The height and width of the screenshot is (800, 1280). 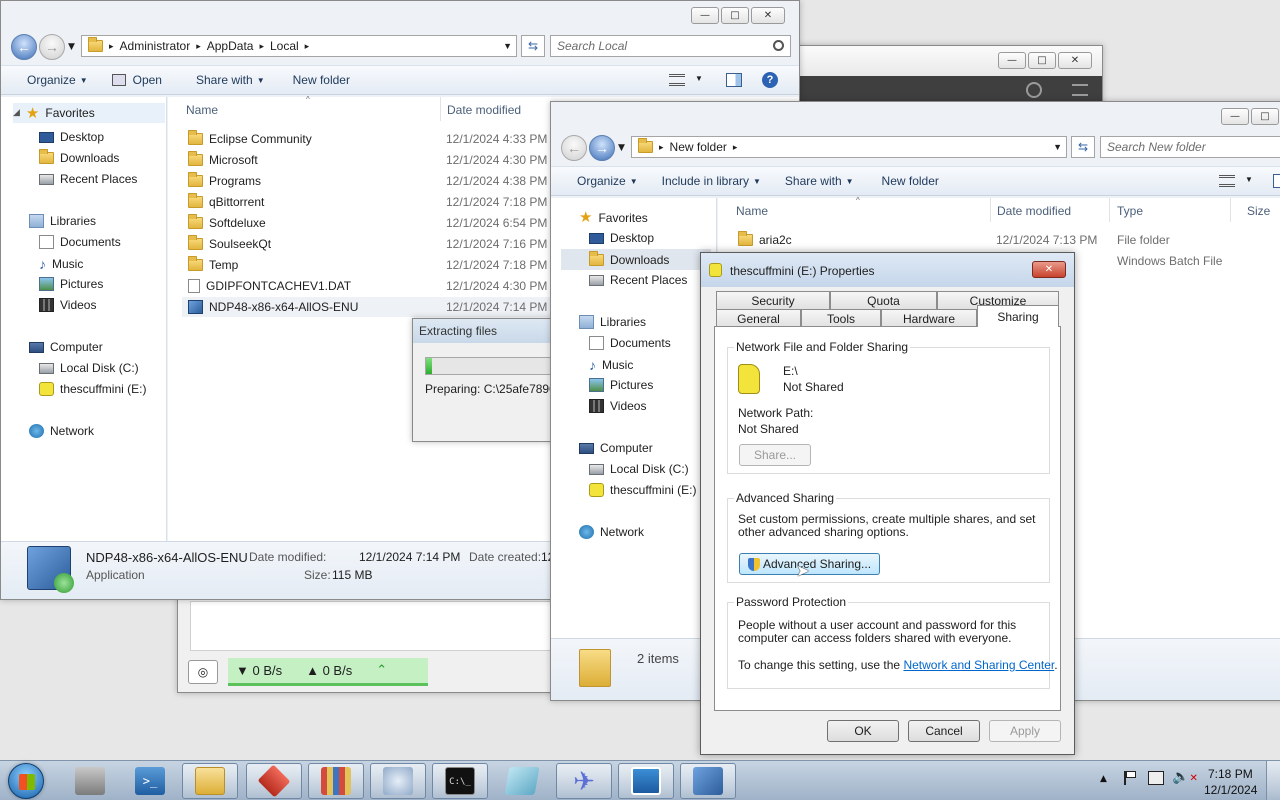 What do you see at coordinates (1103, 779) in the screenshot?
I see `show-hidden-icons-button: ▲` at bounding box center [1103, 779].